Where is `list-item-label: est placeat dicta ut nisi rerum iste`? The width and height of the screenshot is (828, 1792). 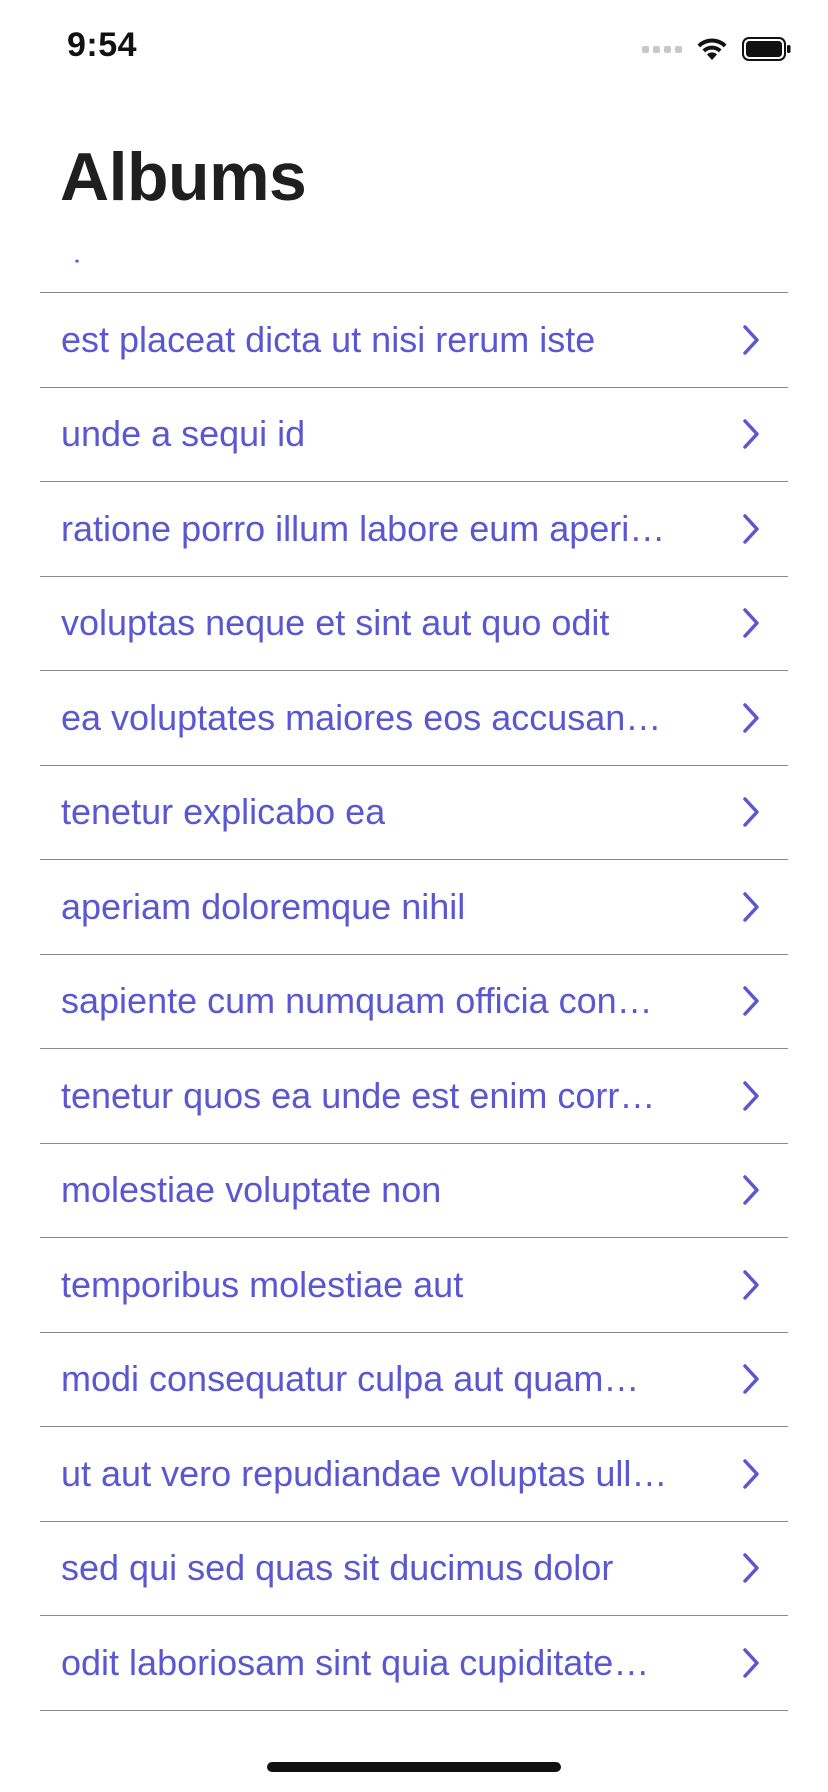 list-item-label: est placeat dicta ut nisi rerum iste is located at coordinates (328, 339).